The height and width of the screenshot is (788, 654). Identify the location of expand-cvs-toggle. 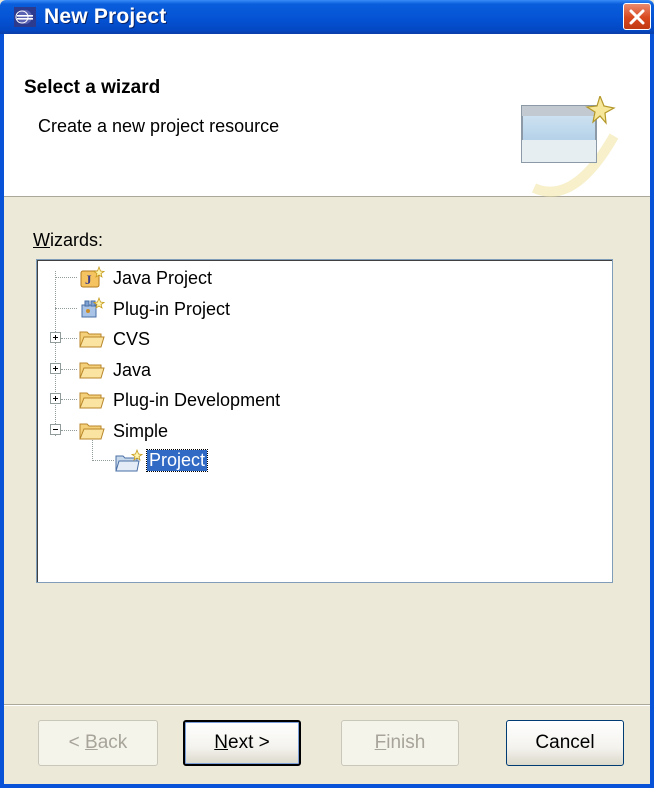
(55, 337).